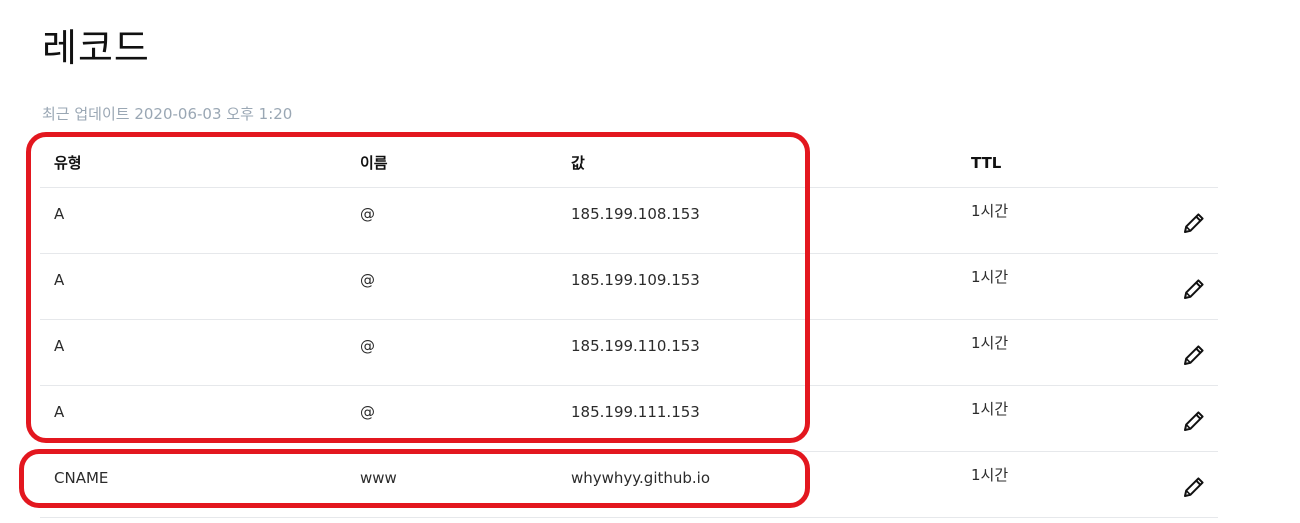  Describe the element at coordinates (635, 214) in the screenshot. I see `record-value: 185.199.108.153` at that location.